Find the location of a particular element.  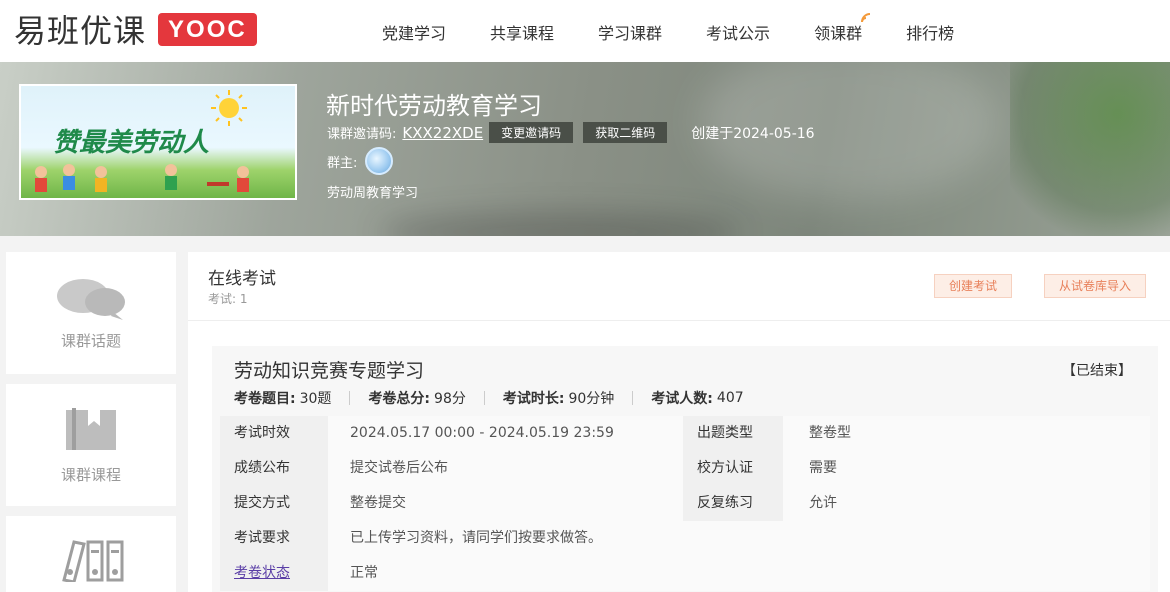

stat-total-score-label: 考卷总分: is located at coordinates (399, 399).